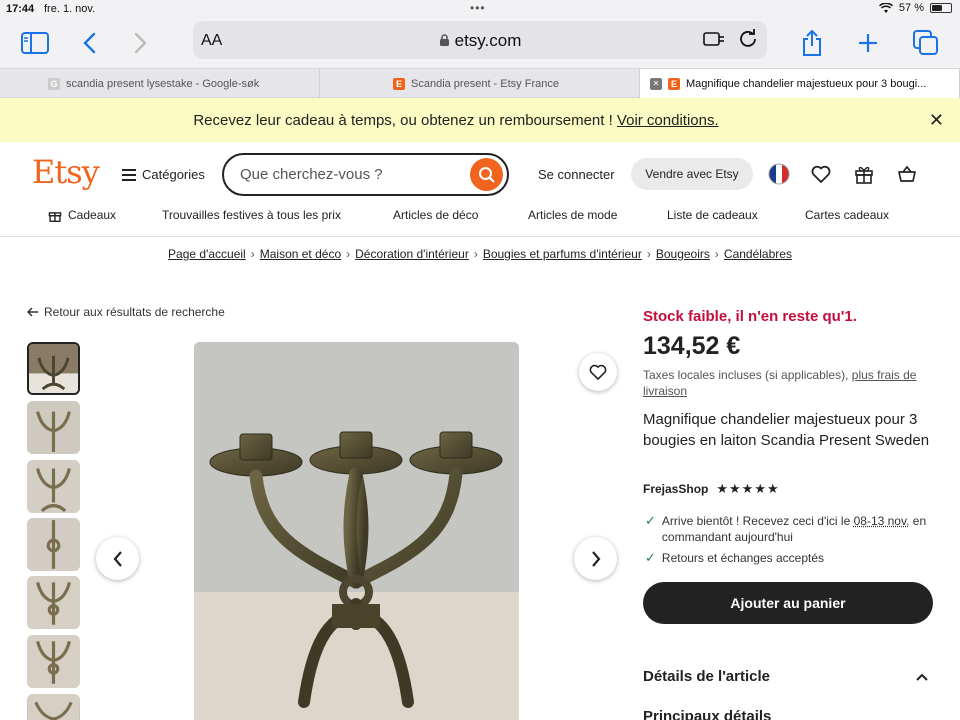 This screenshot has height=720, width=960. What do you see at coordinates (207, 254) in the screenshot?
I see `breadcrumb-item: Page d'accueil` at bounding box center [207, 254].